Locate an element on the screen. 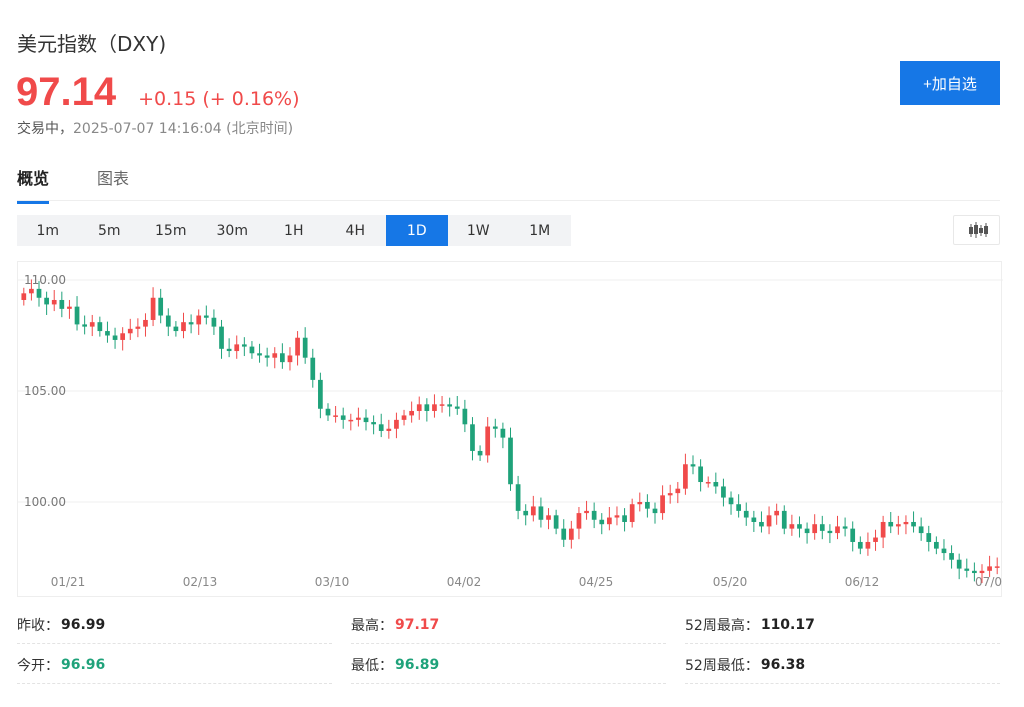 This screenshot has height=707, width=1024. stat-value: 96.99 is located at coordinates (83, 625).